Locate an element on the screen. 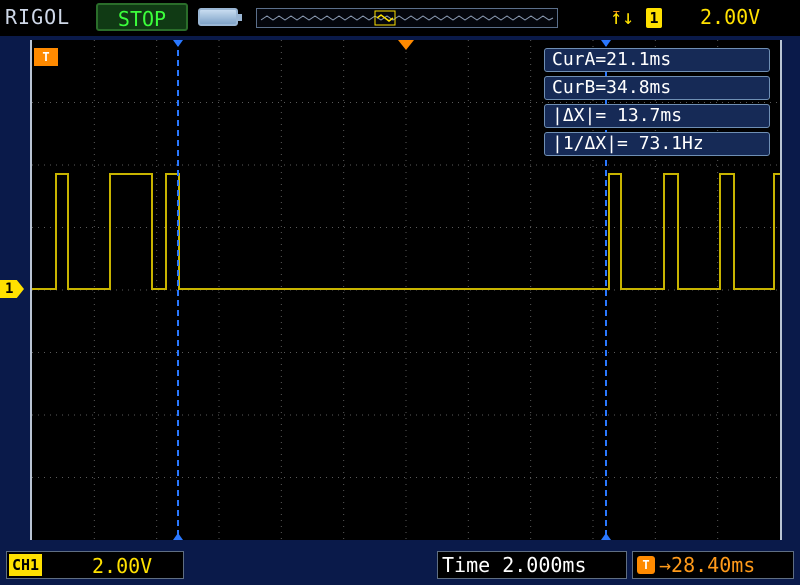  timebase-box: Time 2.000ms is located at coordinates (532, 565).